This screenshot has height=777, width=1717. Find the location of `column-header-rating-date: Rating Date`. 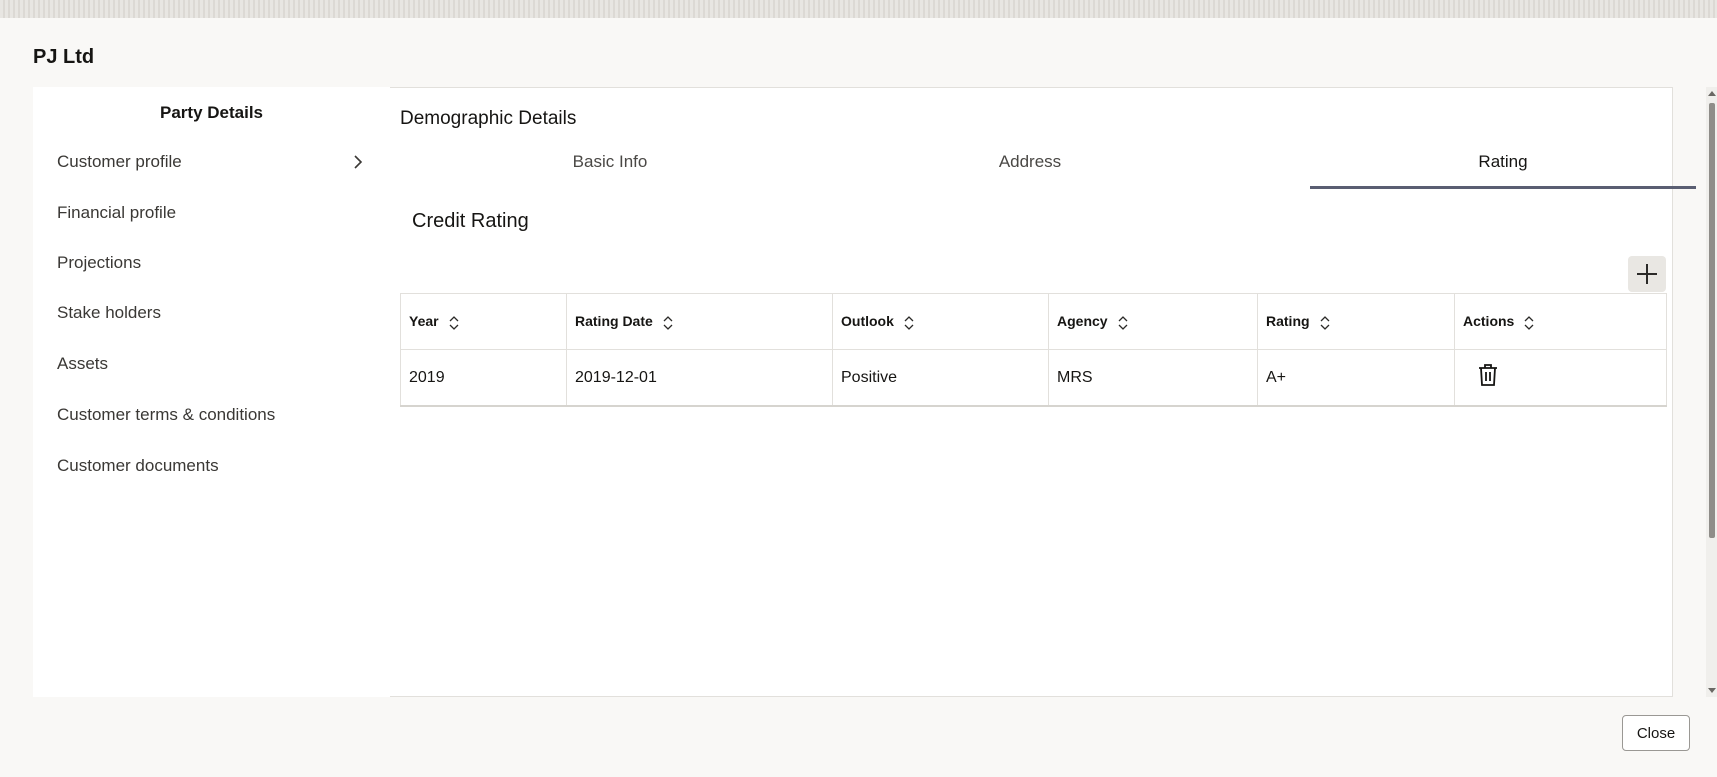

column-header-rating-date: Rating Date is located at coordinates (699, 321).